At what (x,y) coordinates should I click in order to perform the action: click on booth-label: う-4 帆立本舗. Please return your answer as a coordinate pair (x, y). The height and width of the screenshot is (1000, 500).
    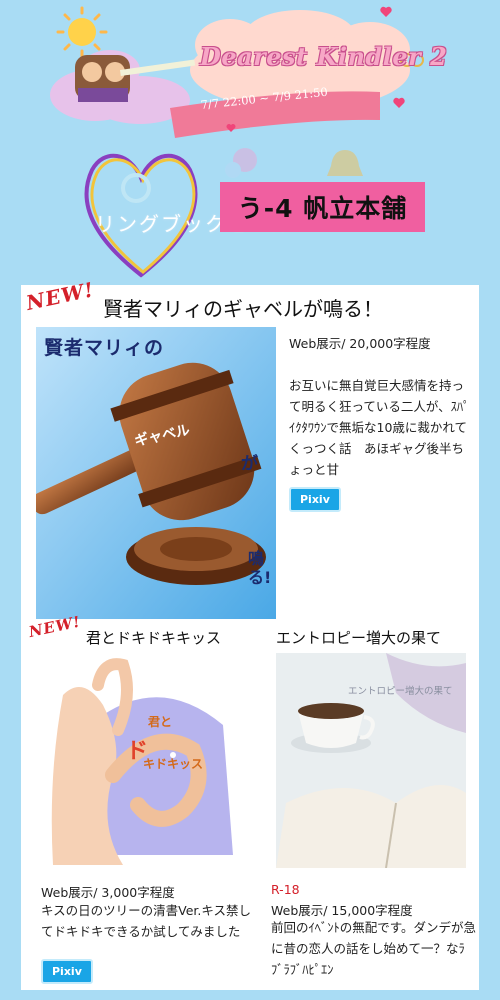
    Looking at the image, I should click on (322, 207).